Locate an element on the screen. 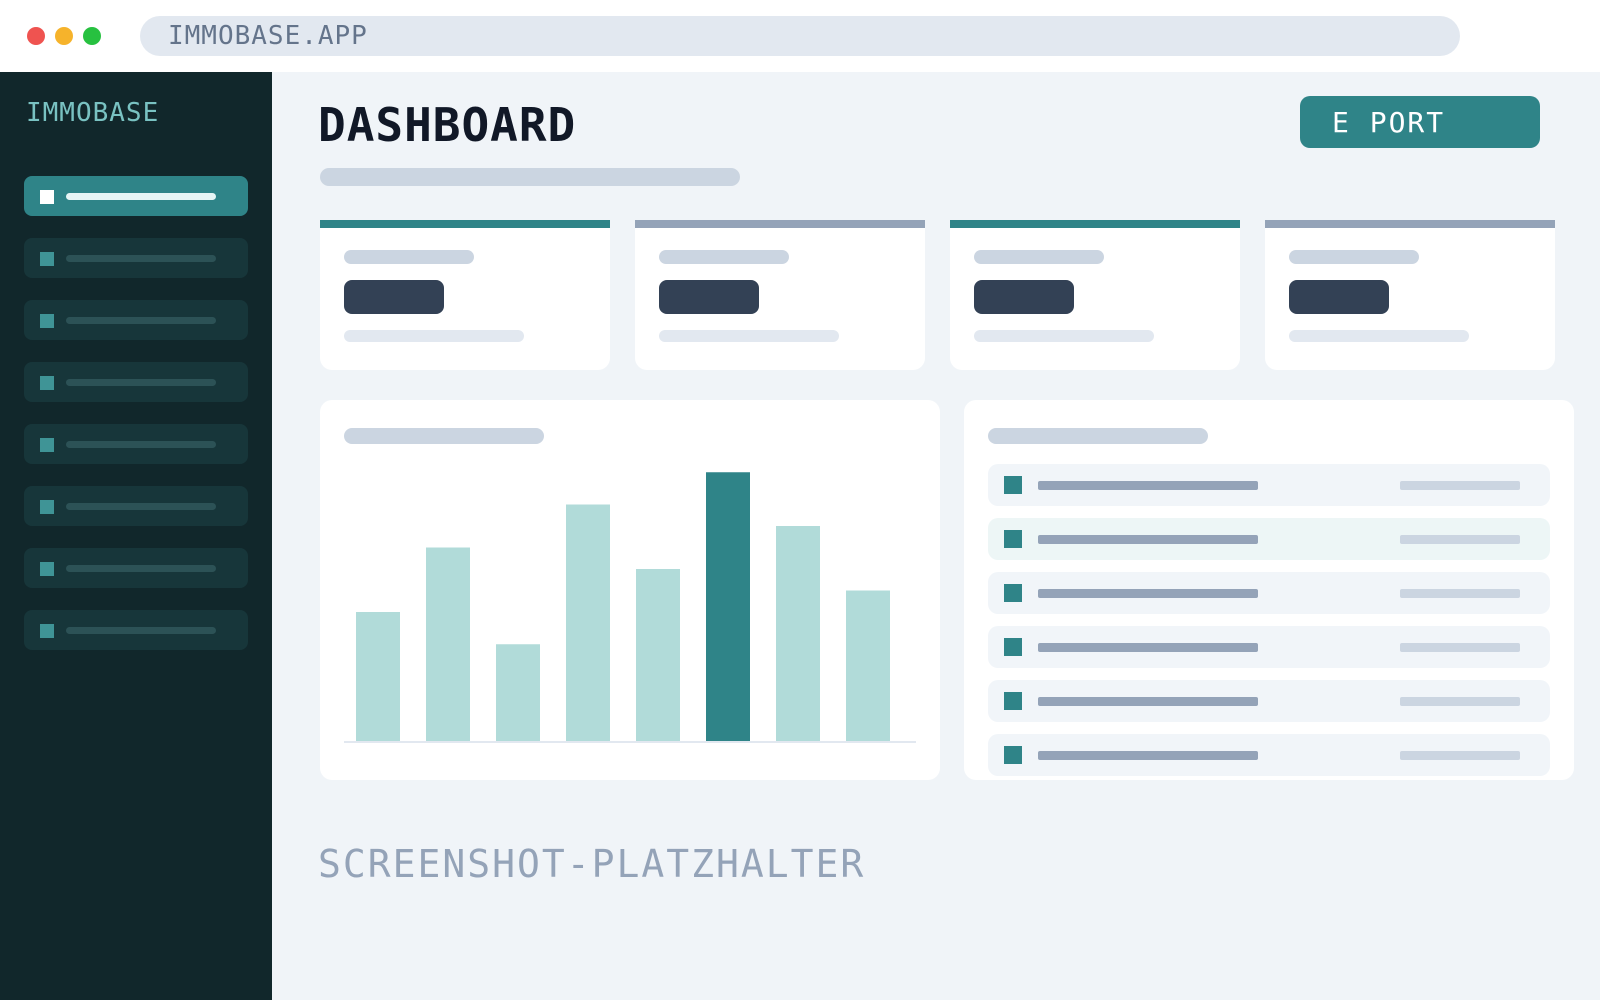 This screenshot has height=1000, width=1600. close-window-dot is located at coordinates (36, 36).